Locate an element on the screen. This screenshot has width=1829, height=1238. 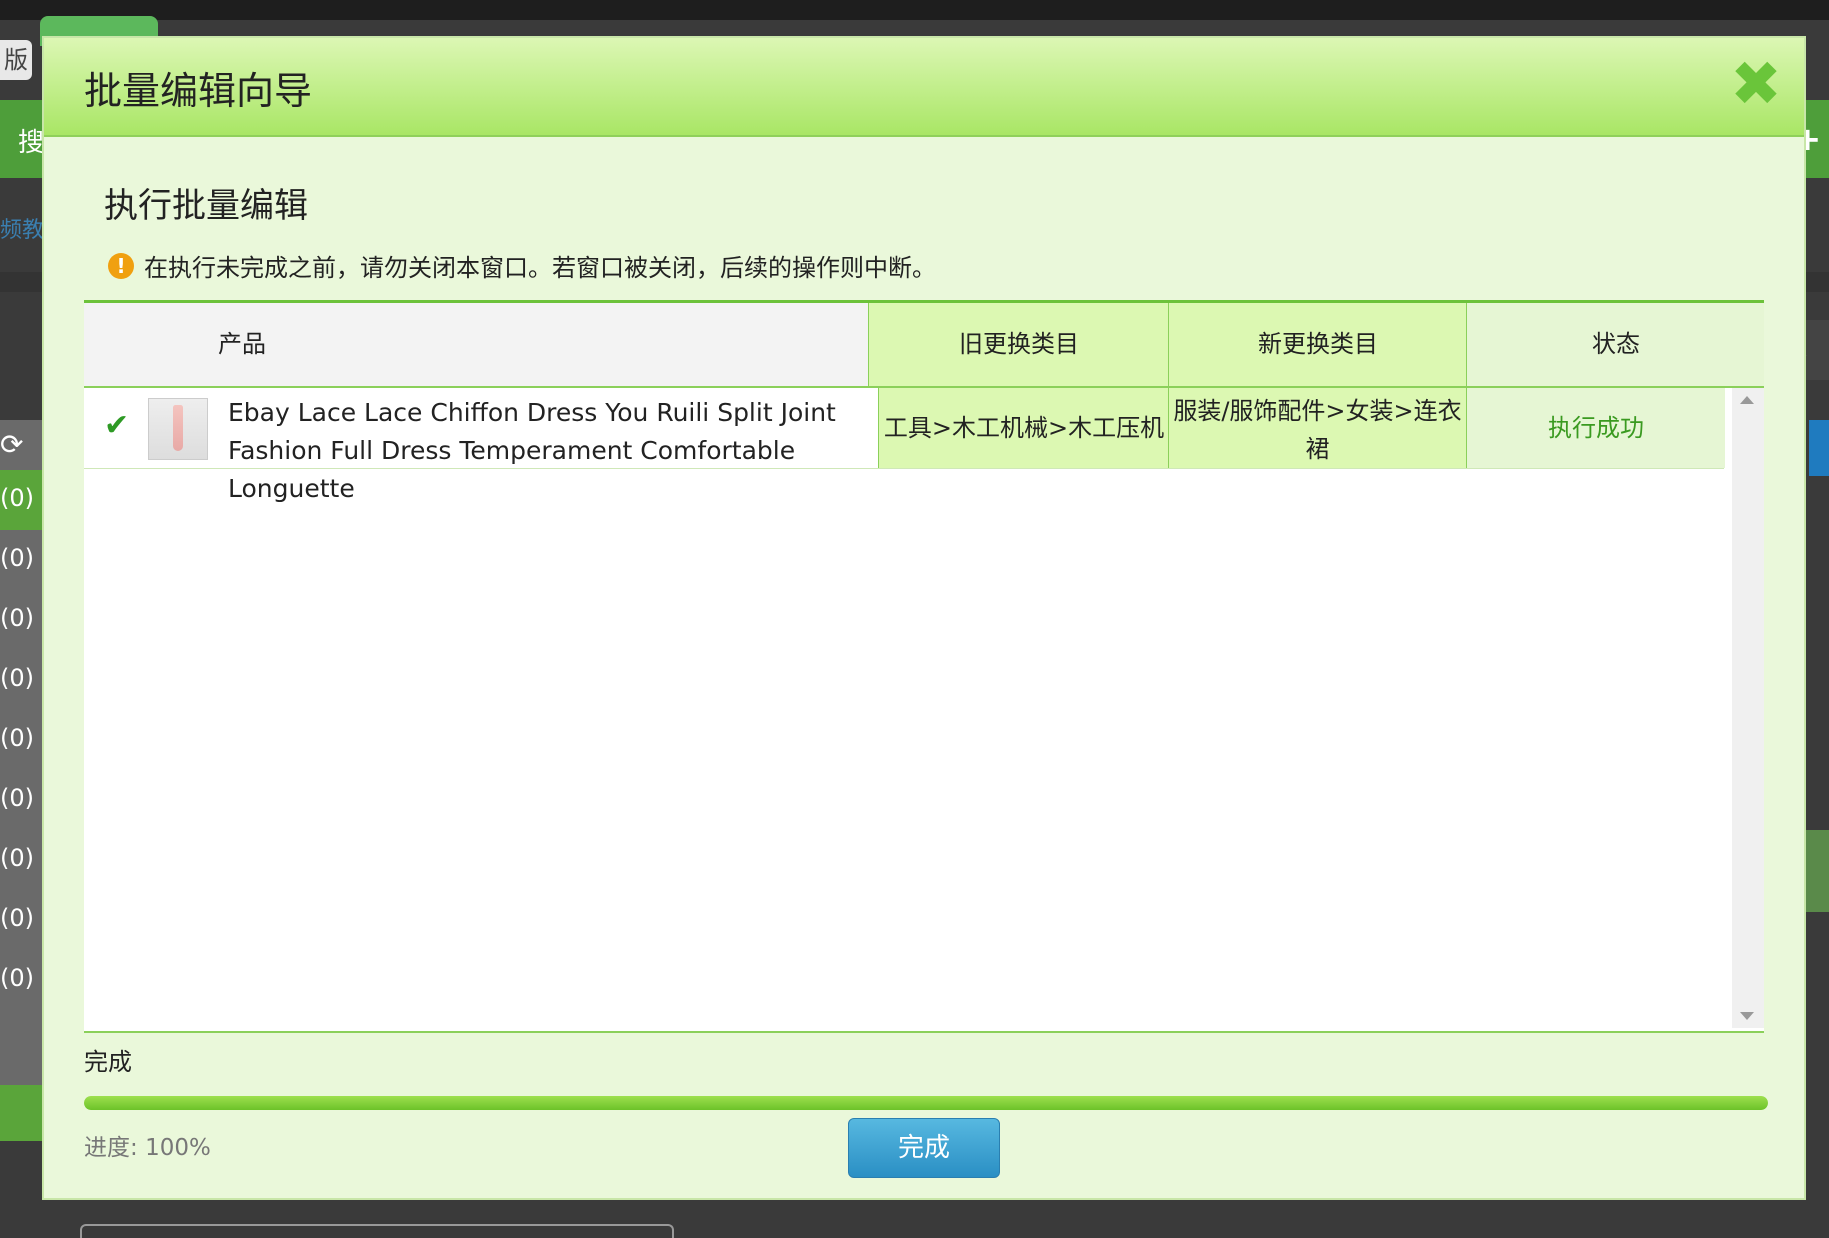
column-header-status: 状态 is located at coordinates (1615, 344).